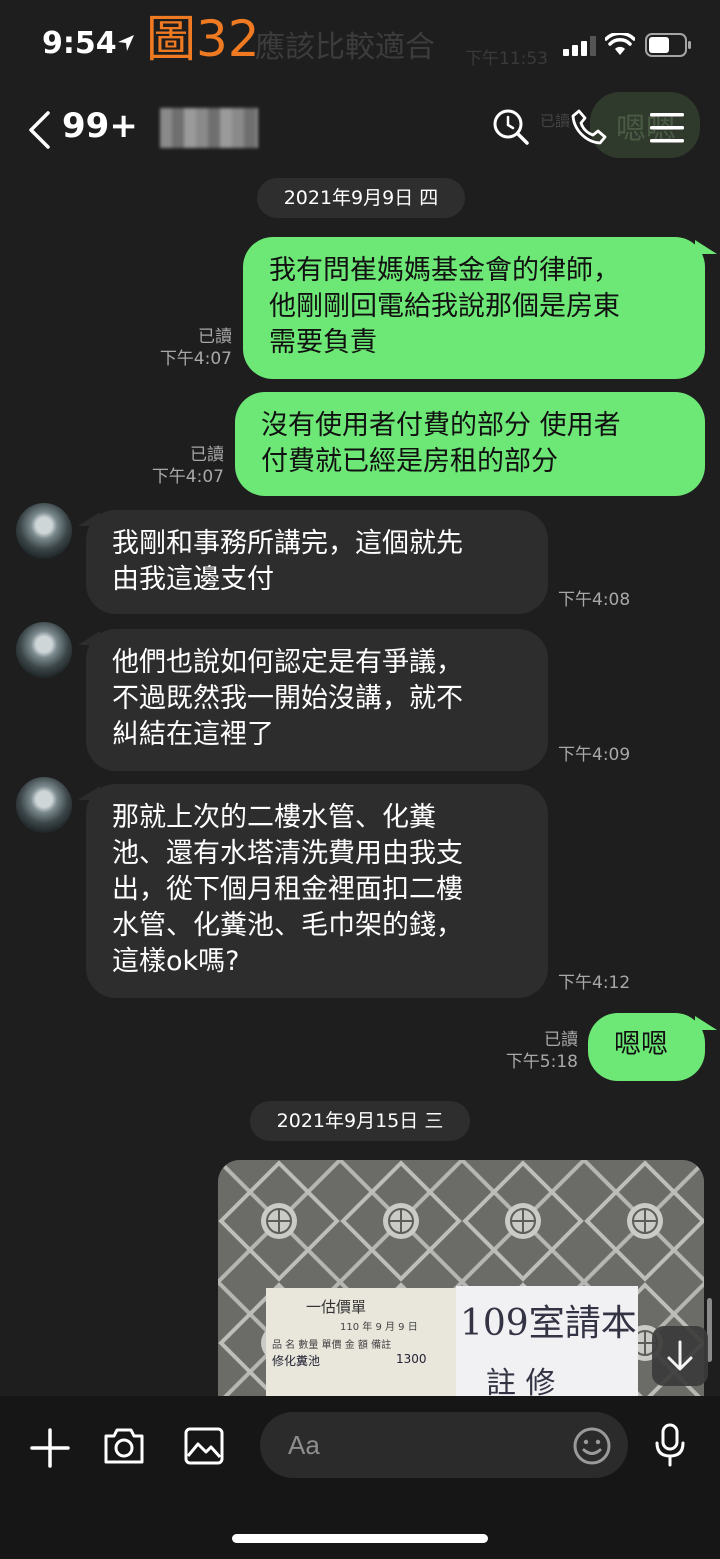 Image resolution: width=720 pixels, height=1559 pixels. Describe the element at coordinates (444, 270) in the screenshot. I see `message-line: 我有問崔媽媽基金會的律師，` at that location.